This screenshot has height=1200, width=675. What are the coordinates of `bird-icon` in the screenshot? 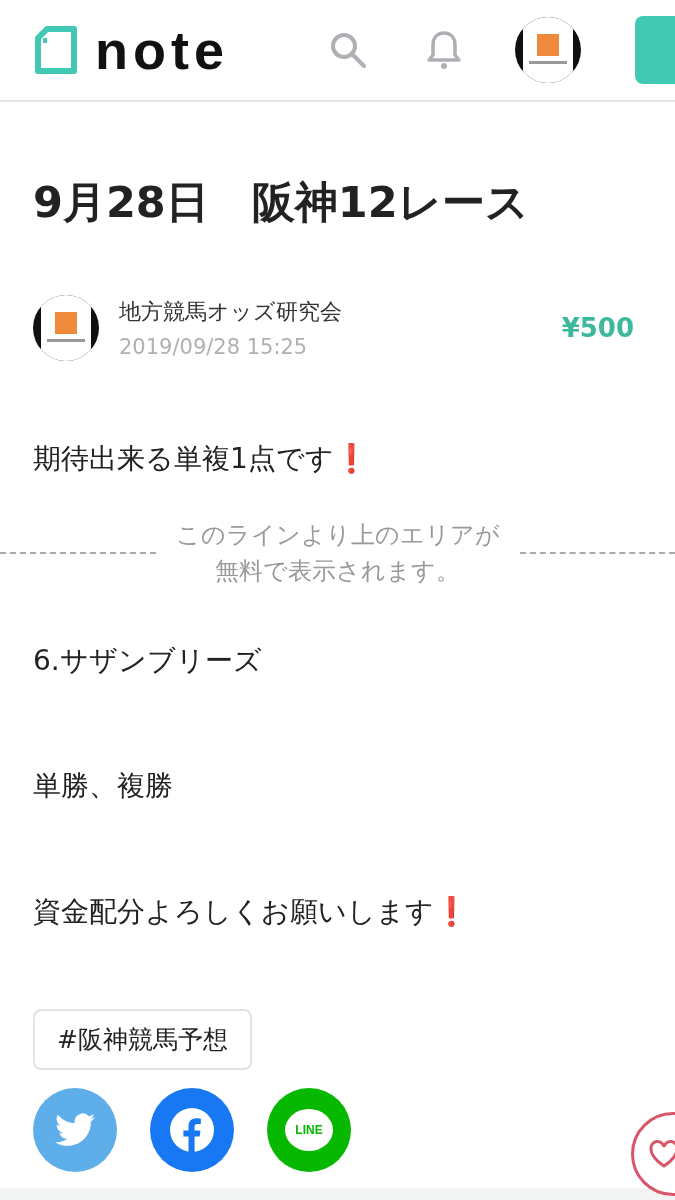 It's located at (75, 1130).